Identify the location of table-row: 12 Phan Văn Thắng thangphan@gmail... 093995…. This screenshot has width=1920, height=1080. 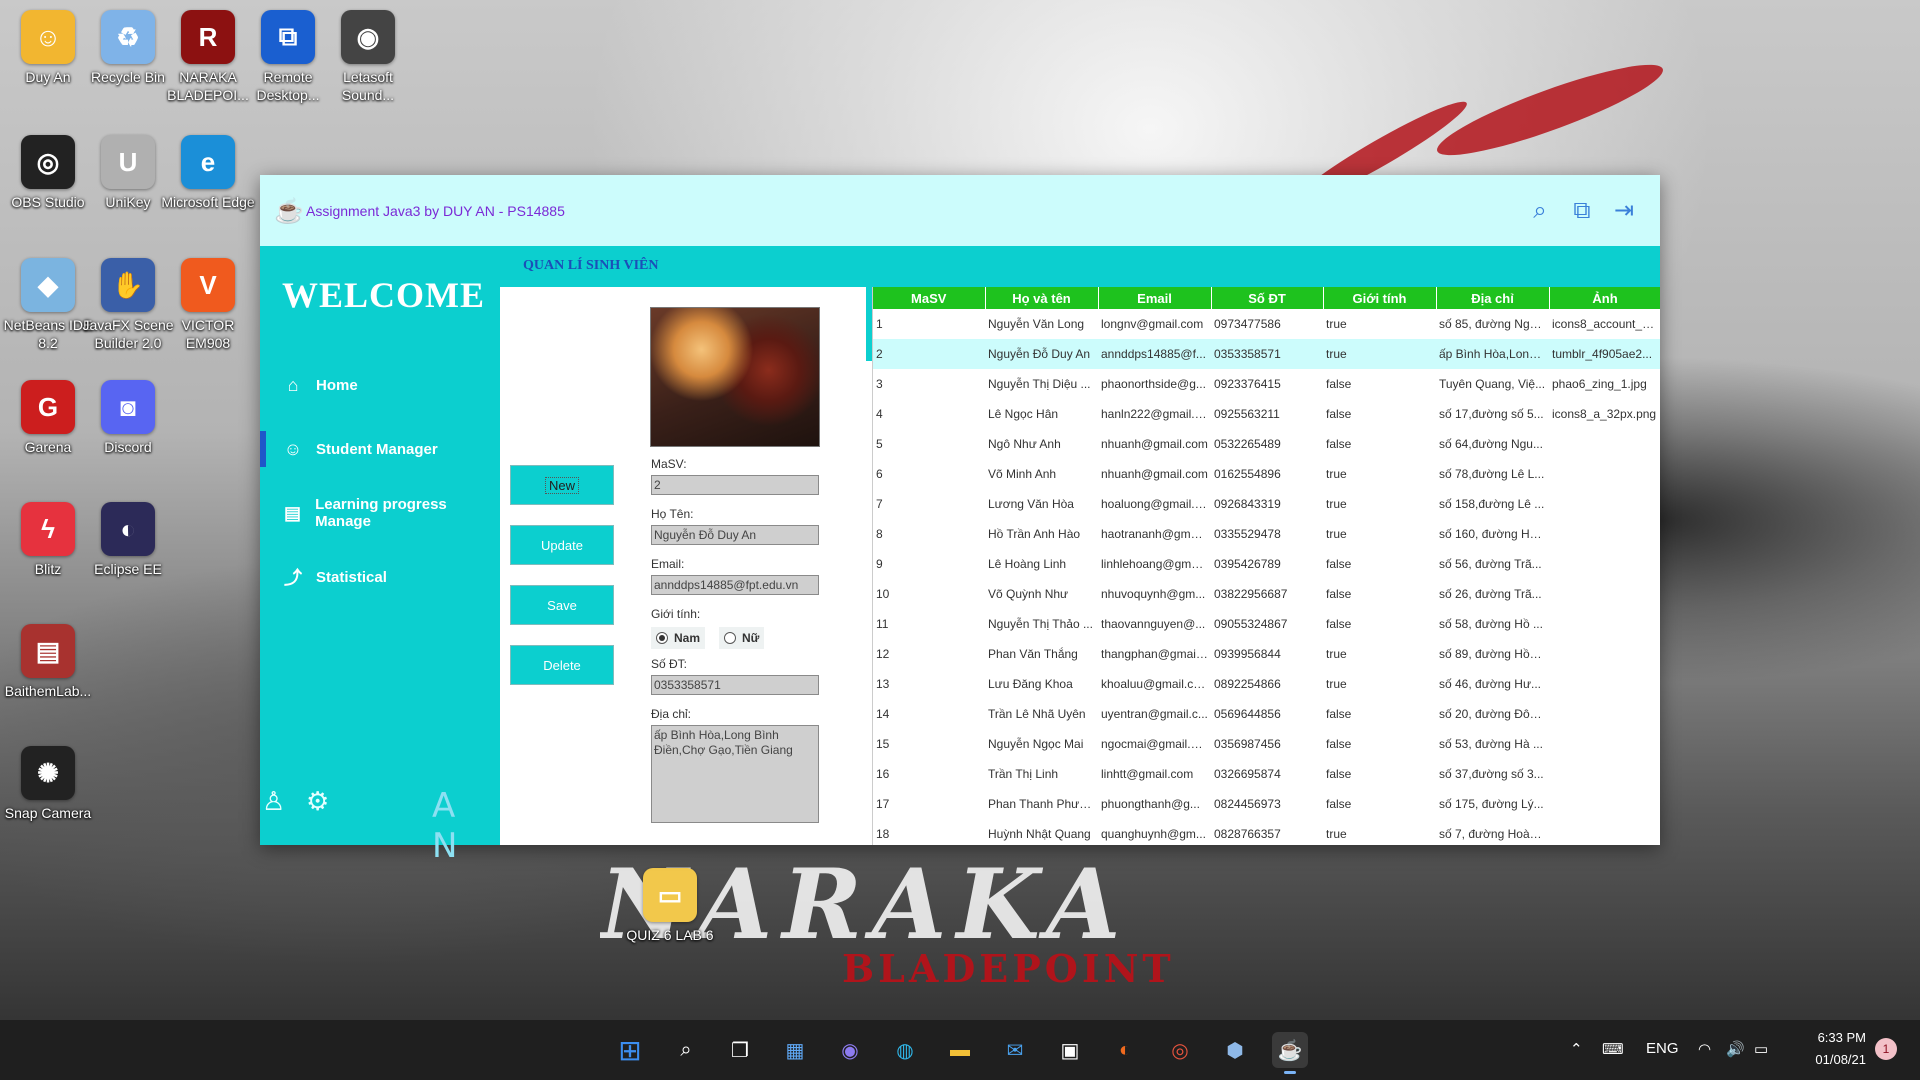
(1266, 654).